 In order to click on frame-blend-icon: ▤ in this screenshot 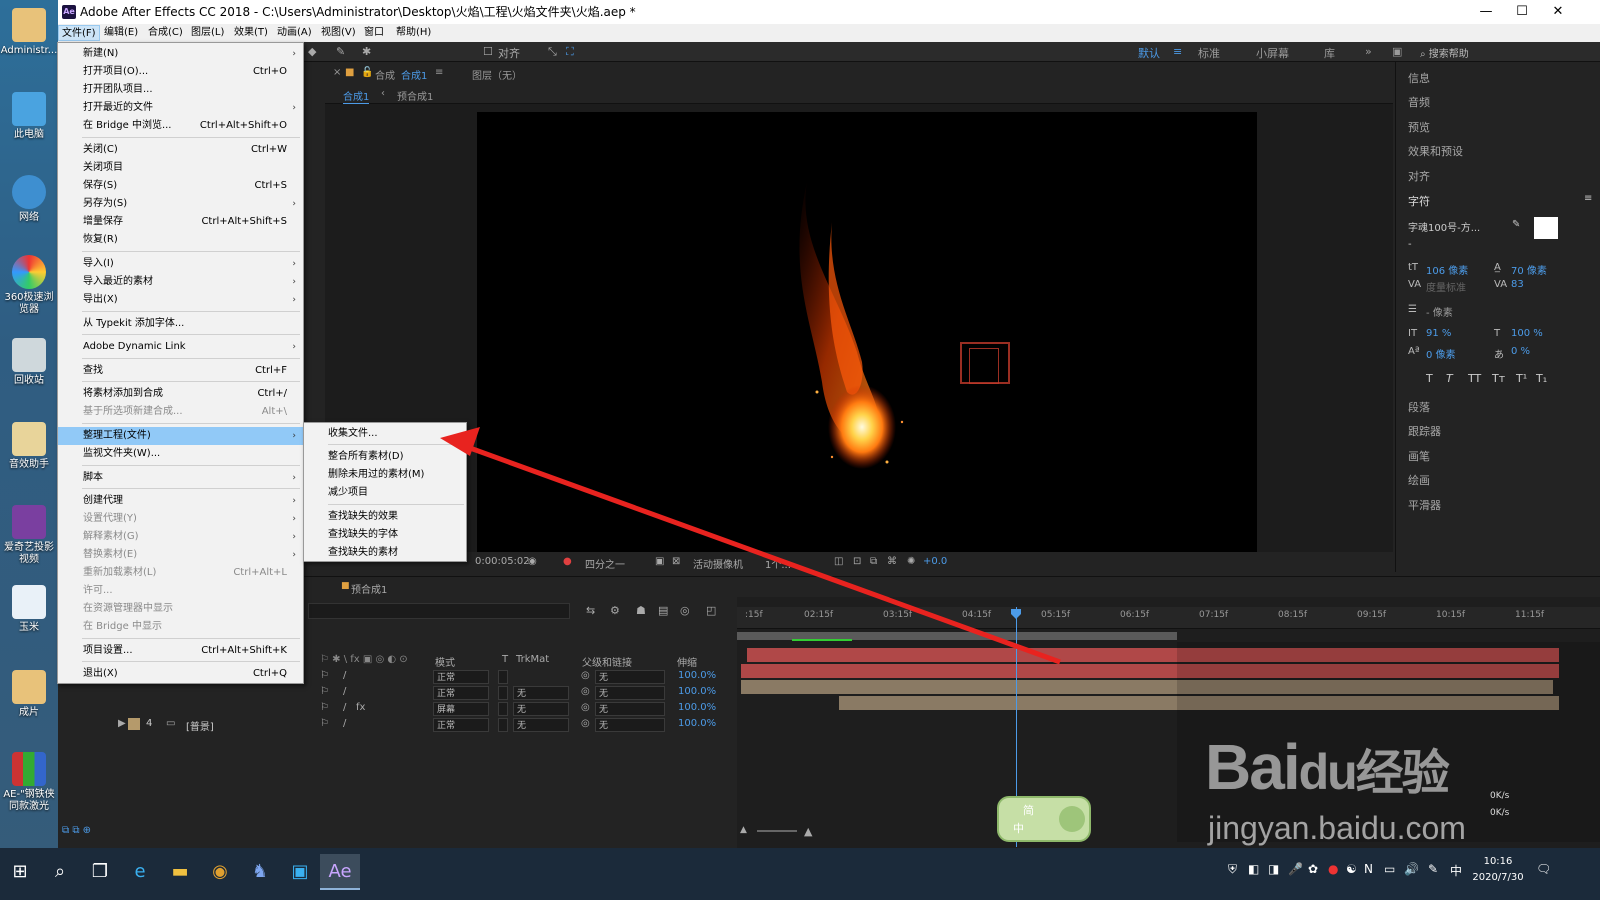, I will do `click(663, 610)`.